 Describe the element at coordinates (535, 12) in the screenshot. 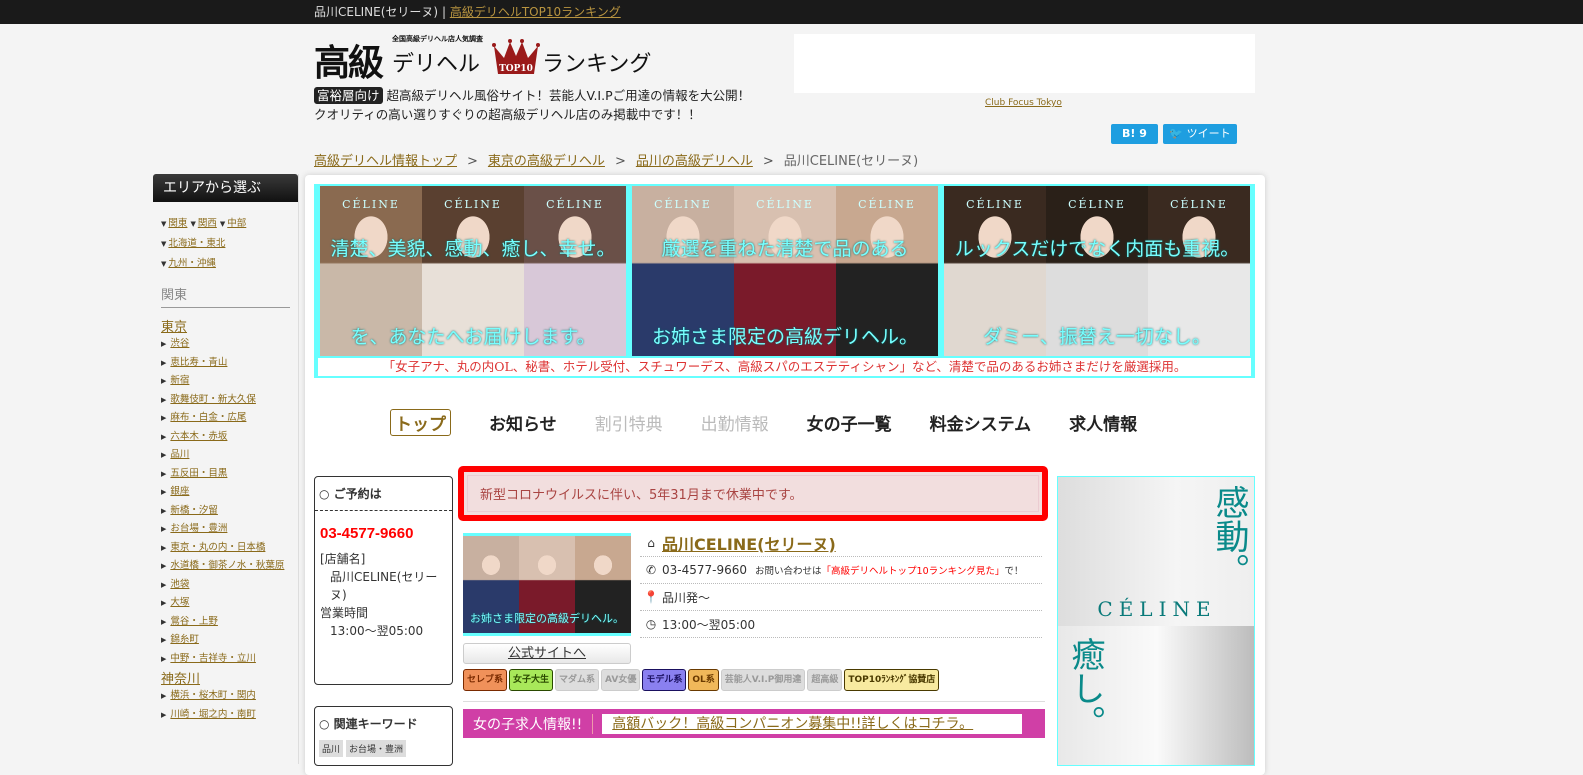

I see `ranking-link: 高級デリヘルTOP10ランキング` at that location.